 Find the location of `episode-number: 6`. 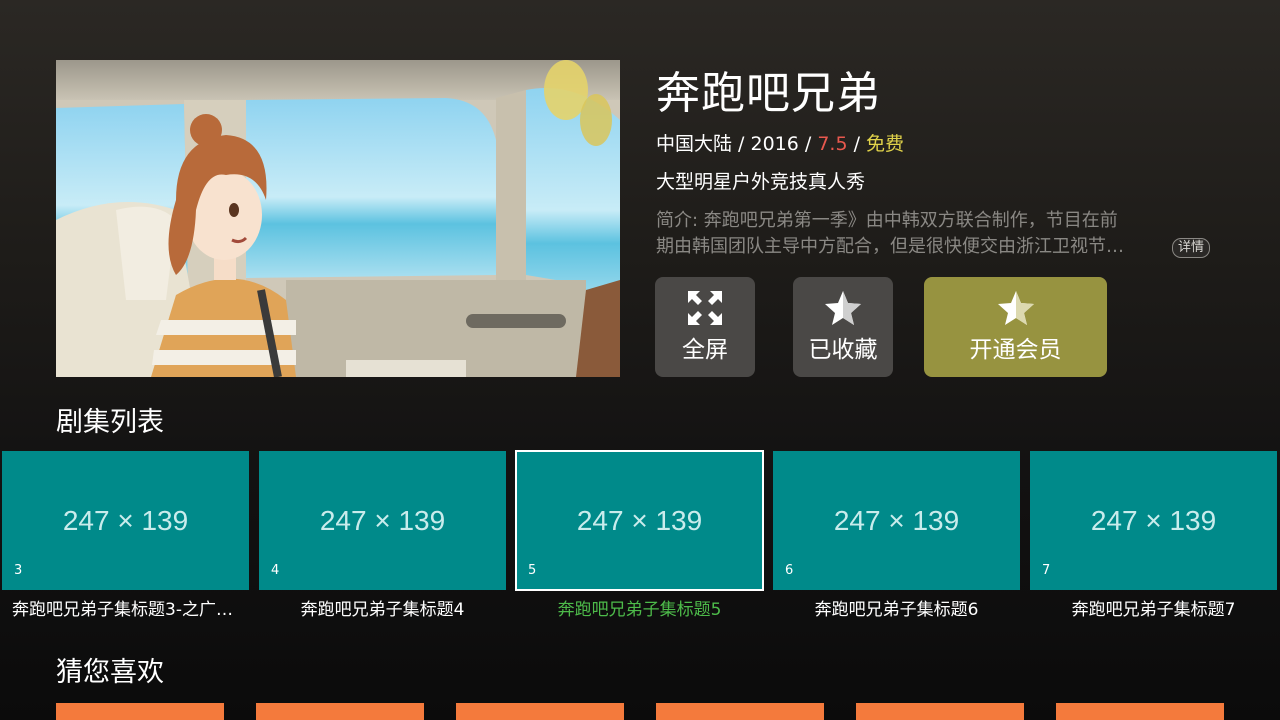

episode-number: 6 is located at coordinates (789, 570).